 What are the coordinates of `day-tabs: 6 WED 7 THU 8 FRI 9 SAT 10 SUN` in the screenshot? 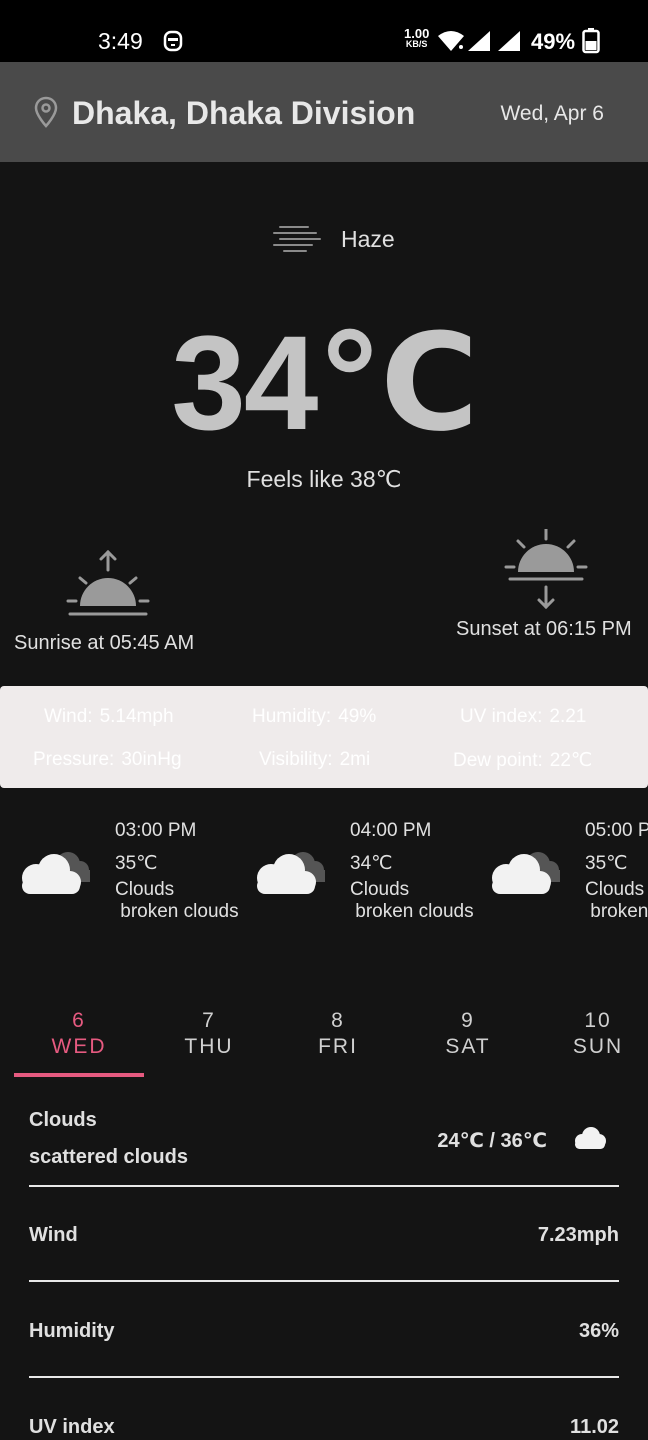 It's located at (331, 1041).